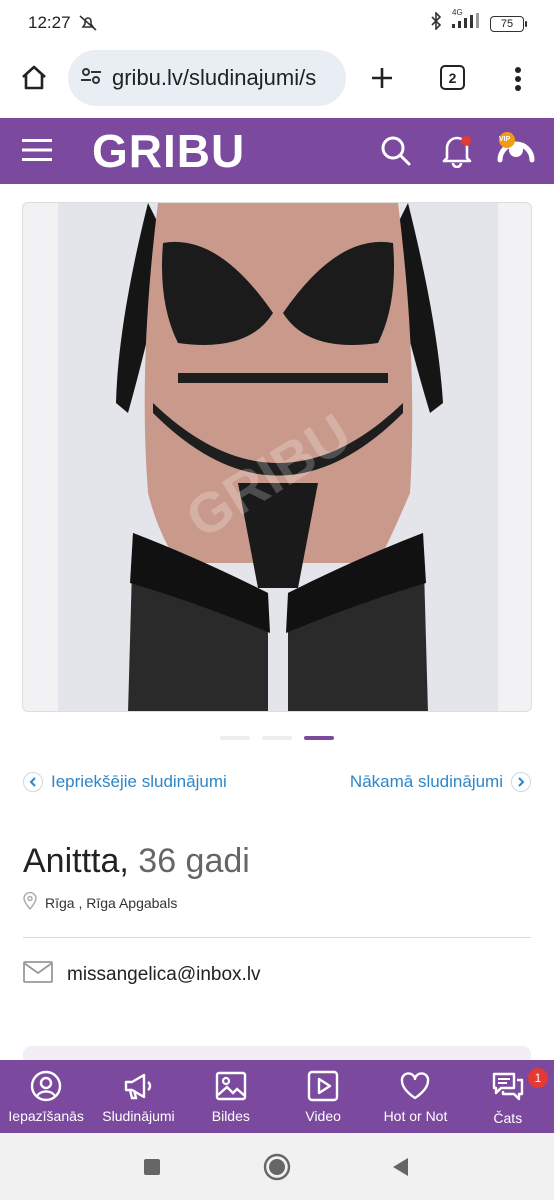 This screenshot has width=554, height=1200. I want to click on bottom-nav-hot-or-not: Hot or Not, so click(415, 1096).